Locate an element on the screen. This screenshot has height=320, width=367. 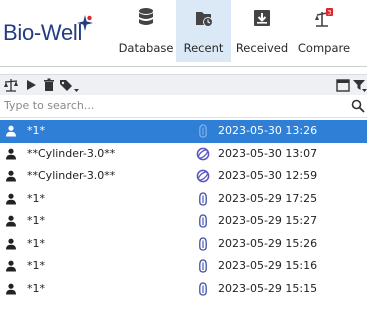
list-toolbar is located at coordinates (183, 85).